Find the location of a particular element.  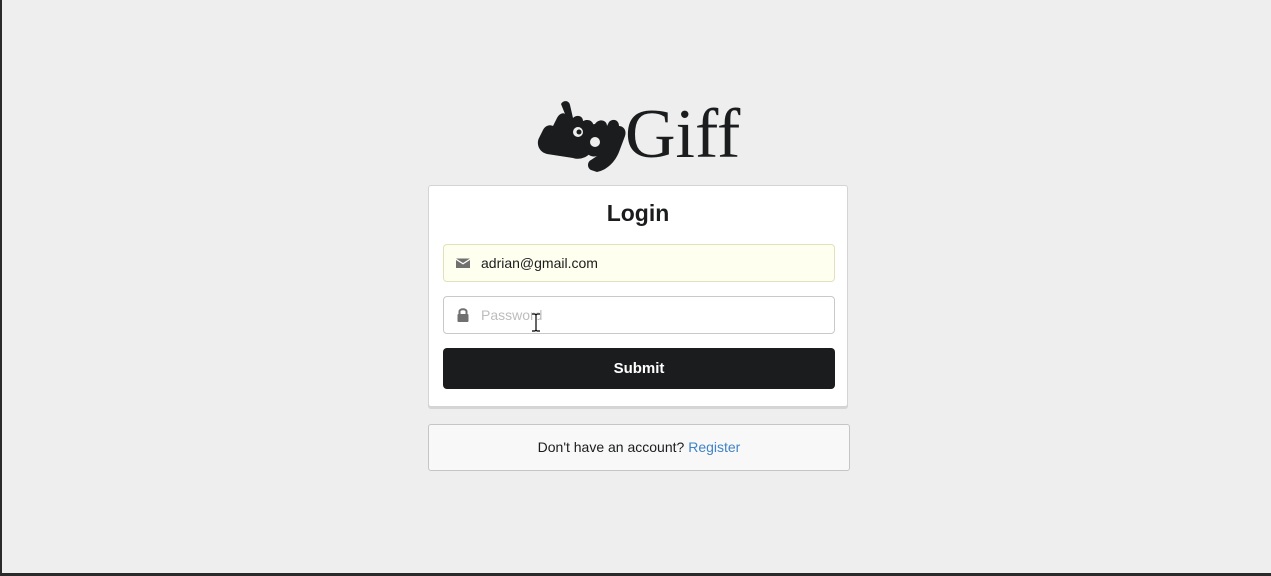

register-prompt-text: Don't have an account? is located at coordinates (611, 447).